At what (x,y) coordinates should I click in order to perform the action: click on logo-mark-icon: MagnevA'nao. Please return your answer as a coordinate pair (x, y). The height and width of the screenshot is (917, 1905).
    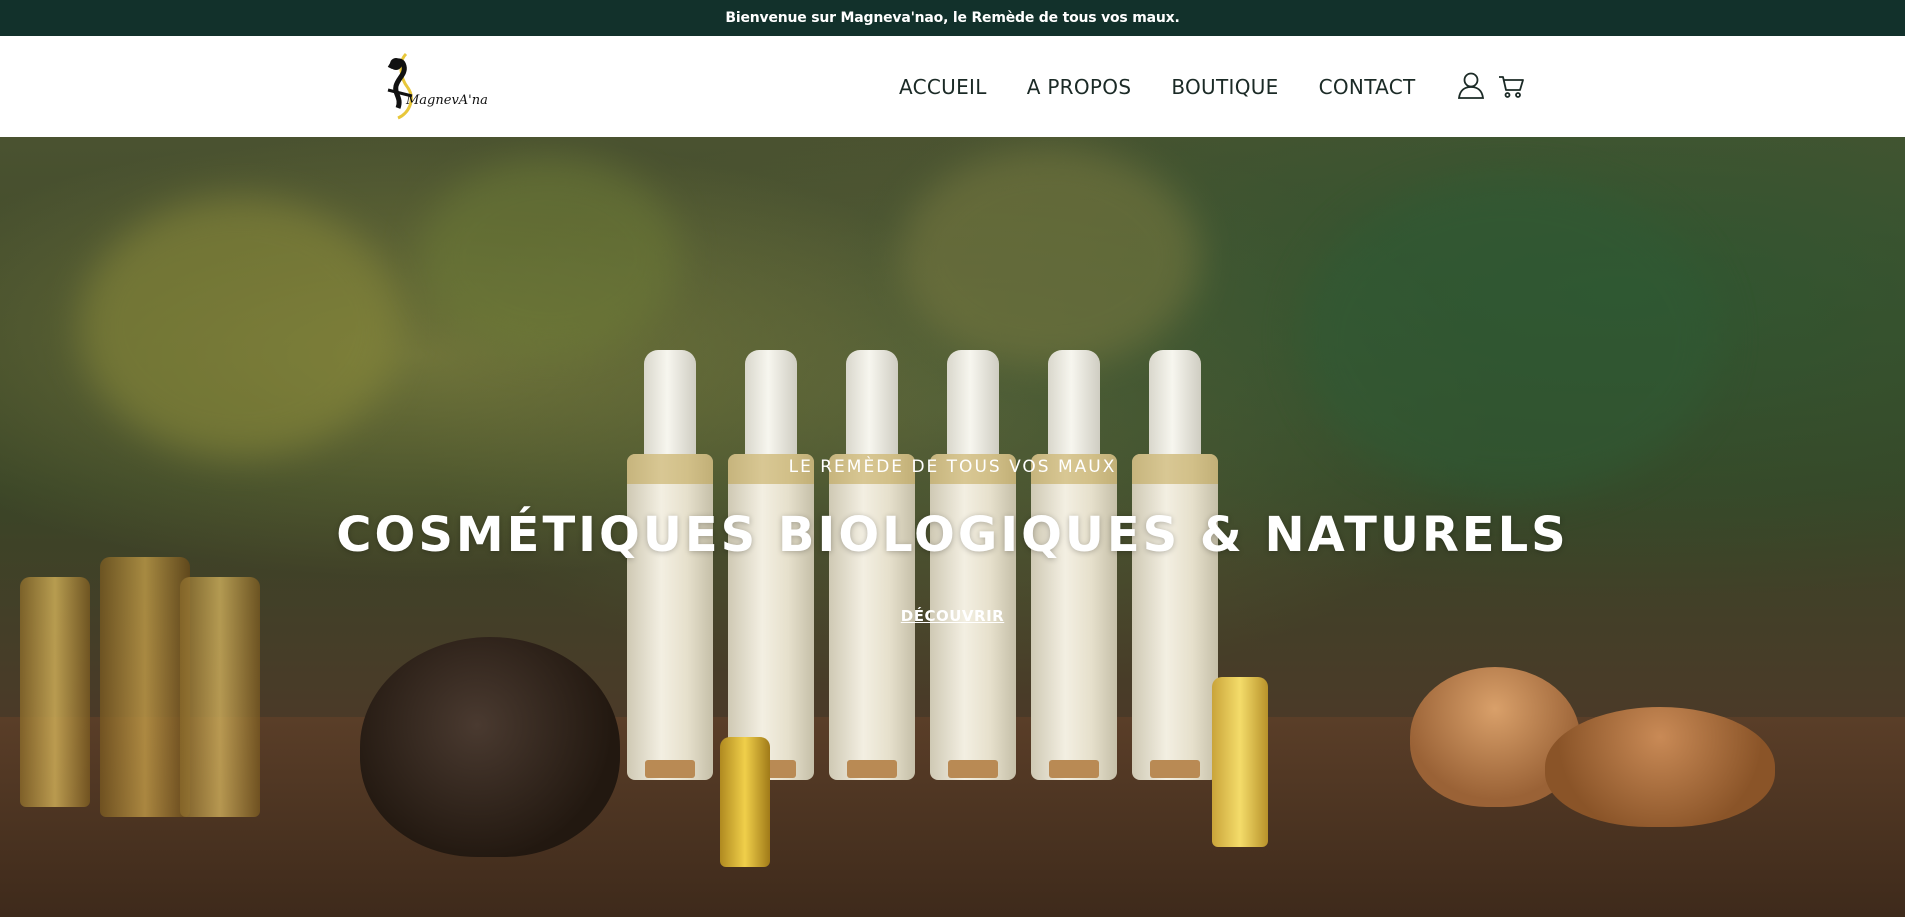
    Looking at the image, I should click on (441, 86).